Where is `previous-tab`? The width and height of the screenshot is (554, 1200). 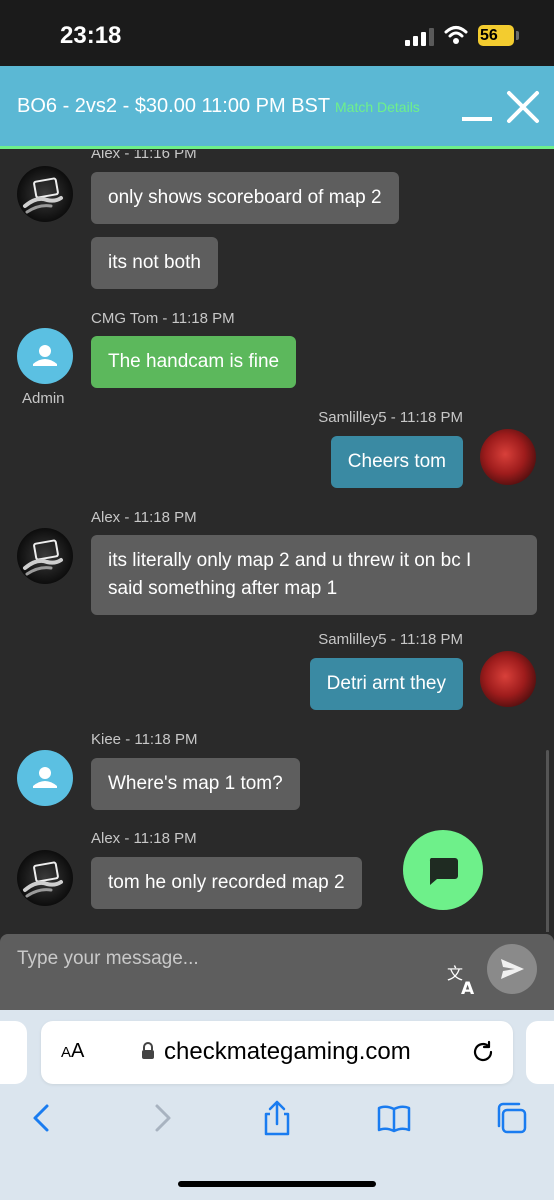
previous-tab is located at coordinates (13, 1052).